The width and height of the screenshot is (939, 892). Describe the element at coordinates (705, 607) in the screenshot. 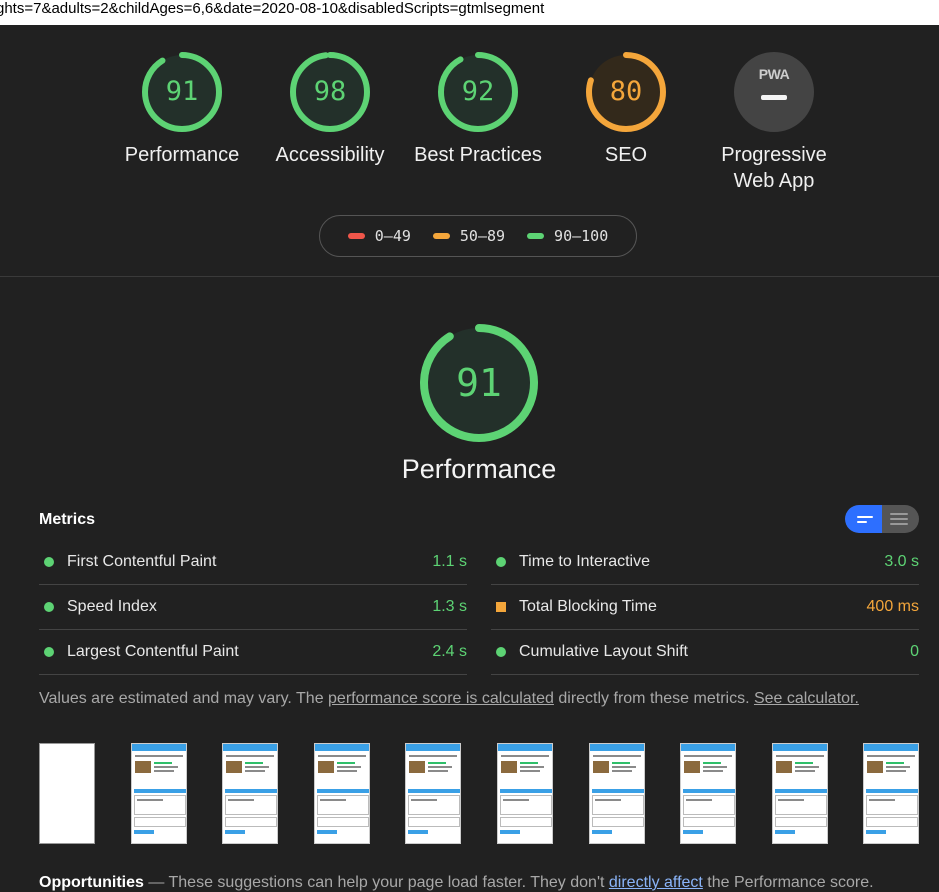

I see `metric-total-blocking-time: Total Blocking Time 400 ms` at that location.